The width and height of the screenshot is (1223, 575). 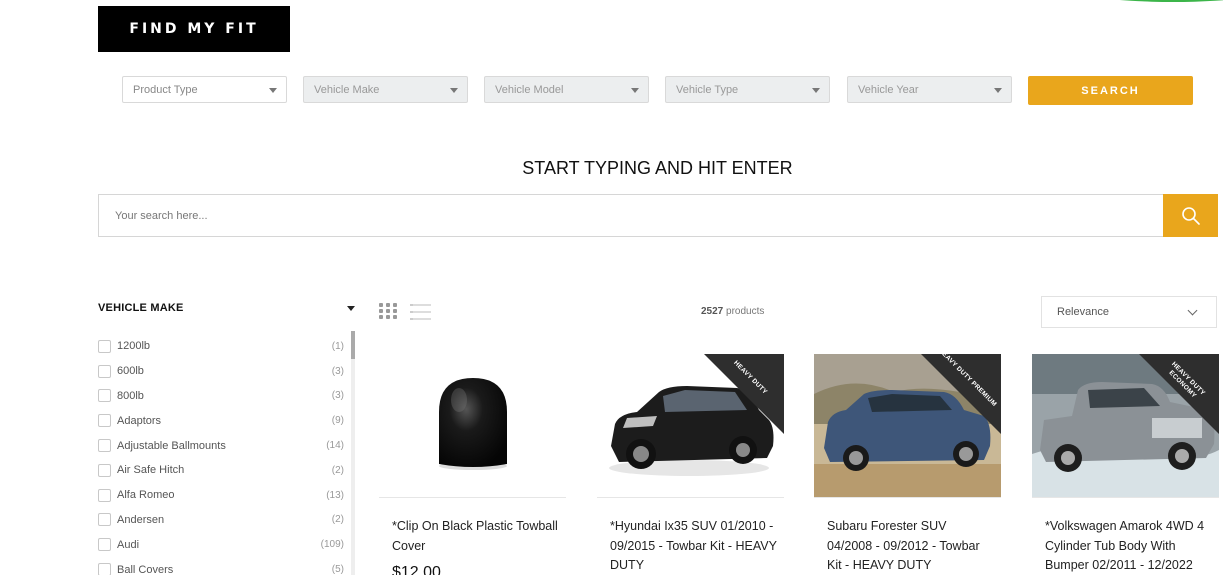 I want to click on product-count: 2527 products, so click(x=732, y=311).